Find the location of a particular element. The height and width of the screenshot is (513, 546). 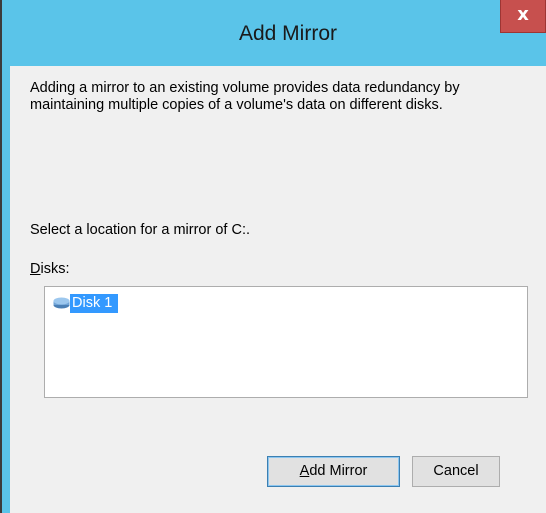

disks-label: Disks: is located at coordinates (49, 269).